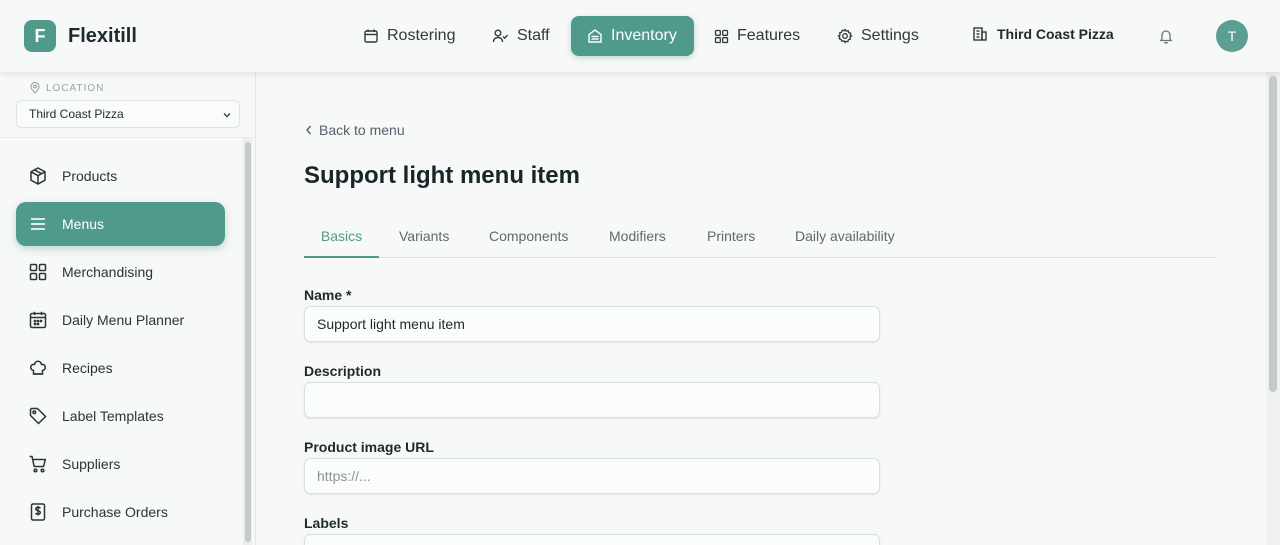  I want to click on description-field, so click(592, 400).